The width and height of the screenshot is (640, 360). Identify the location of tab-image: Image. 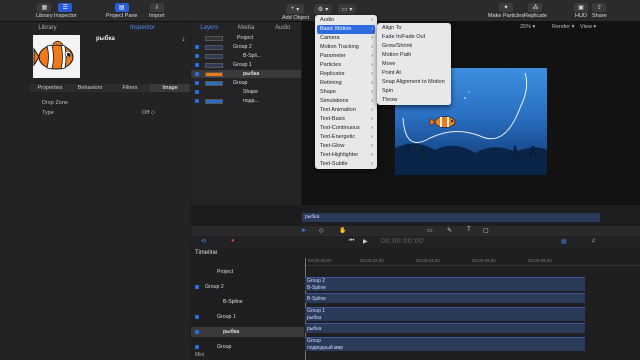
(170, 88).